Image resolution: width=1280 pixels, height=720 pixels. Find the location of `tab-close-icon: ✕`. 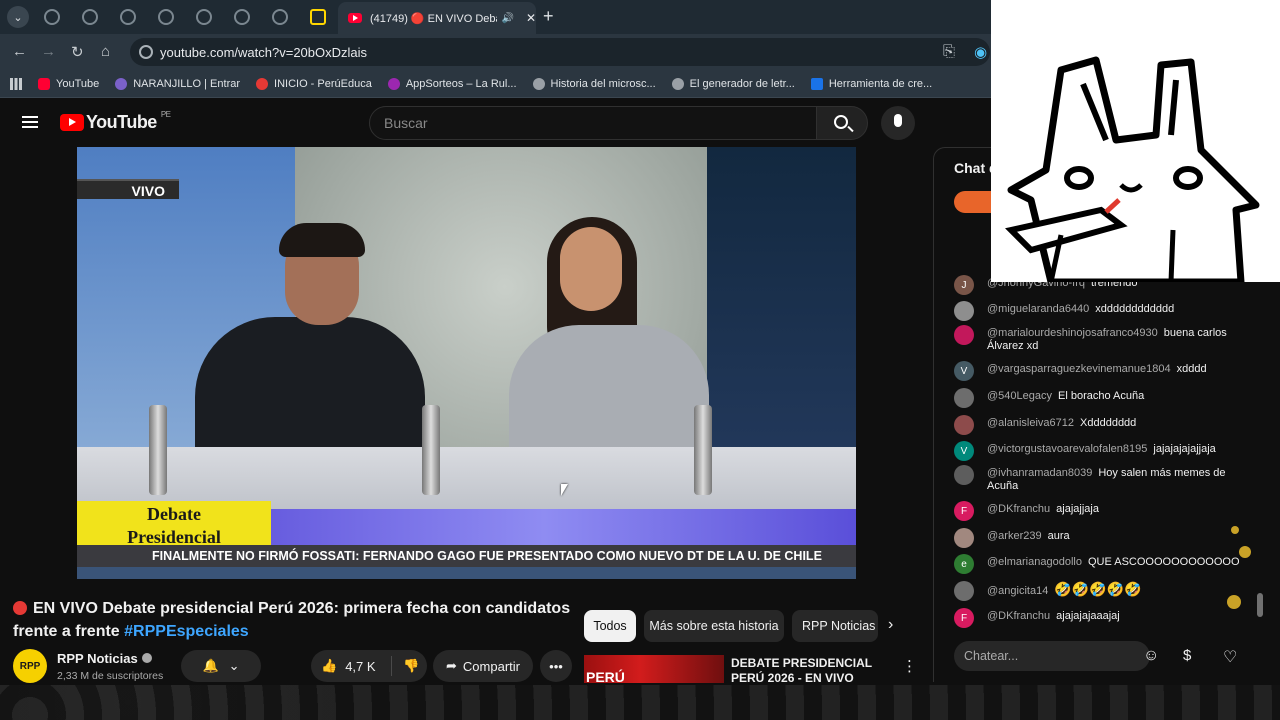

tab-close-icon: ✕ is located at coordinates (531, 18).